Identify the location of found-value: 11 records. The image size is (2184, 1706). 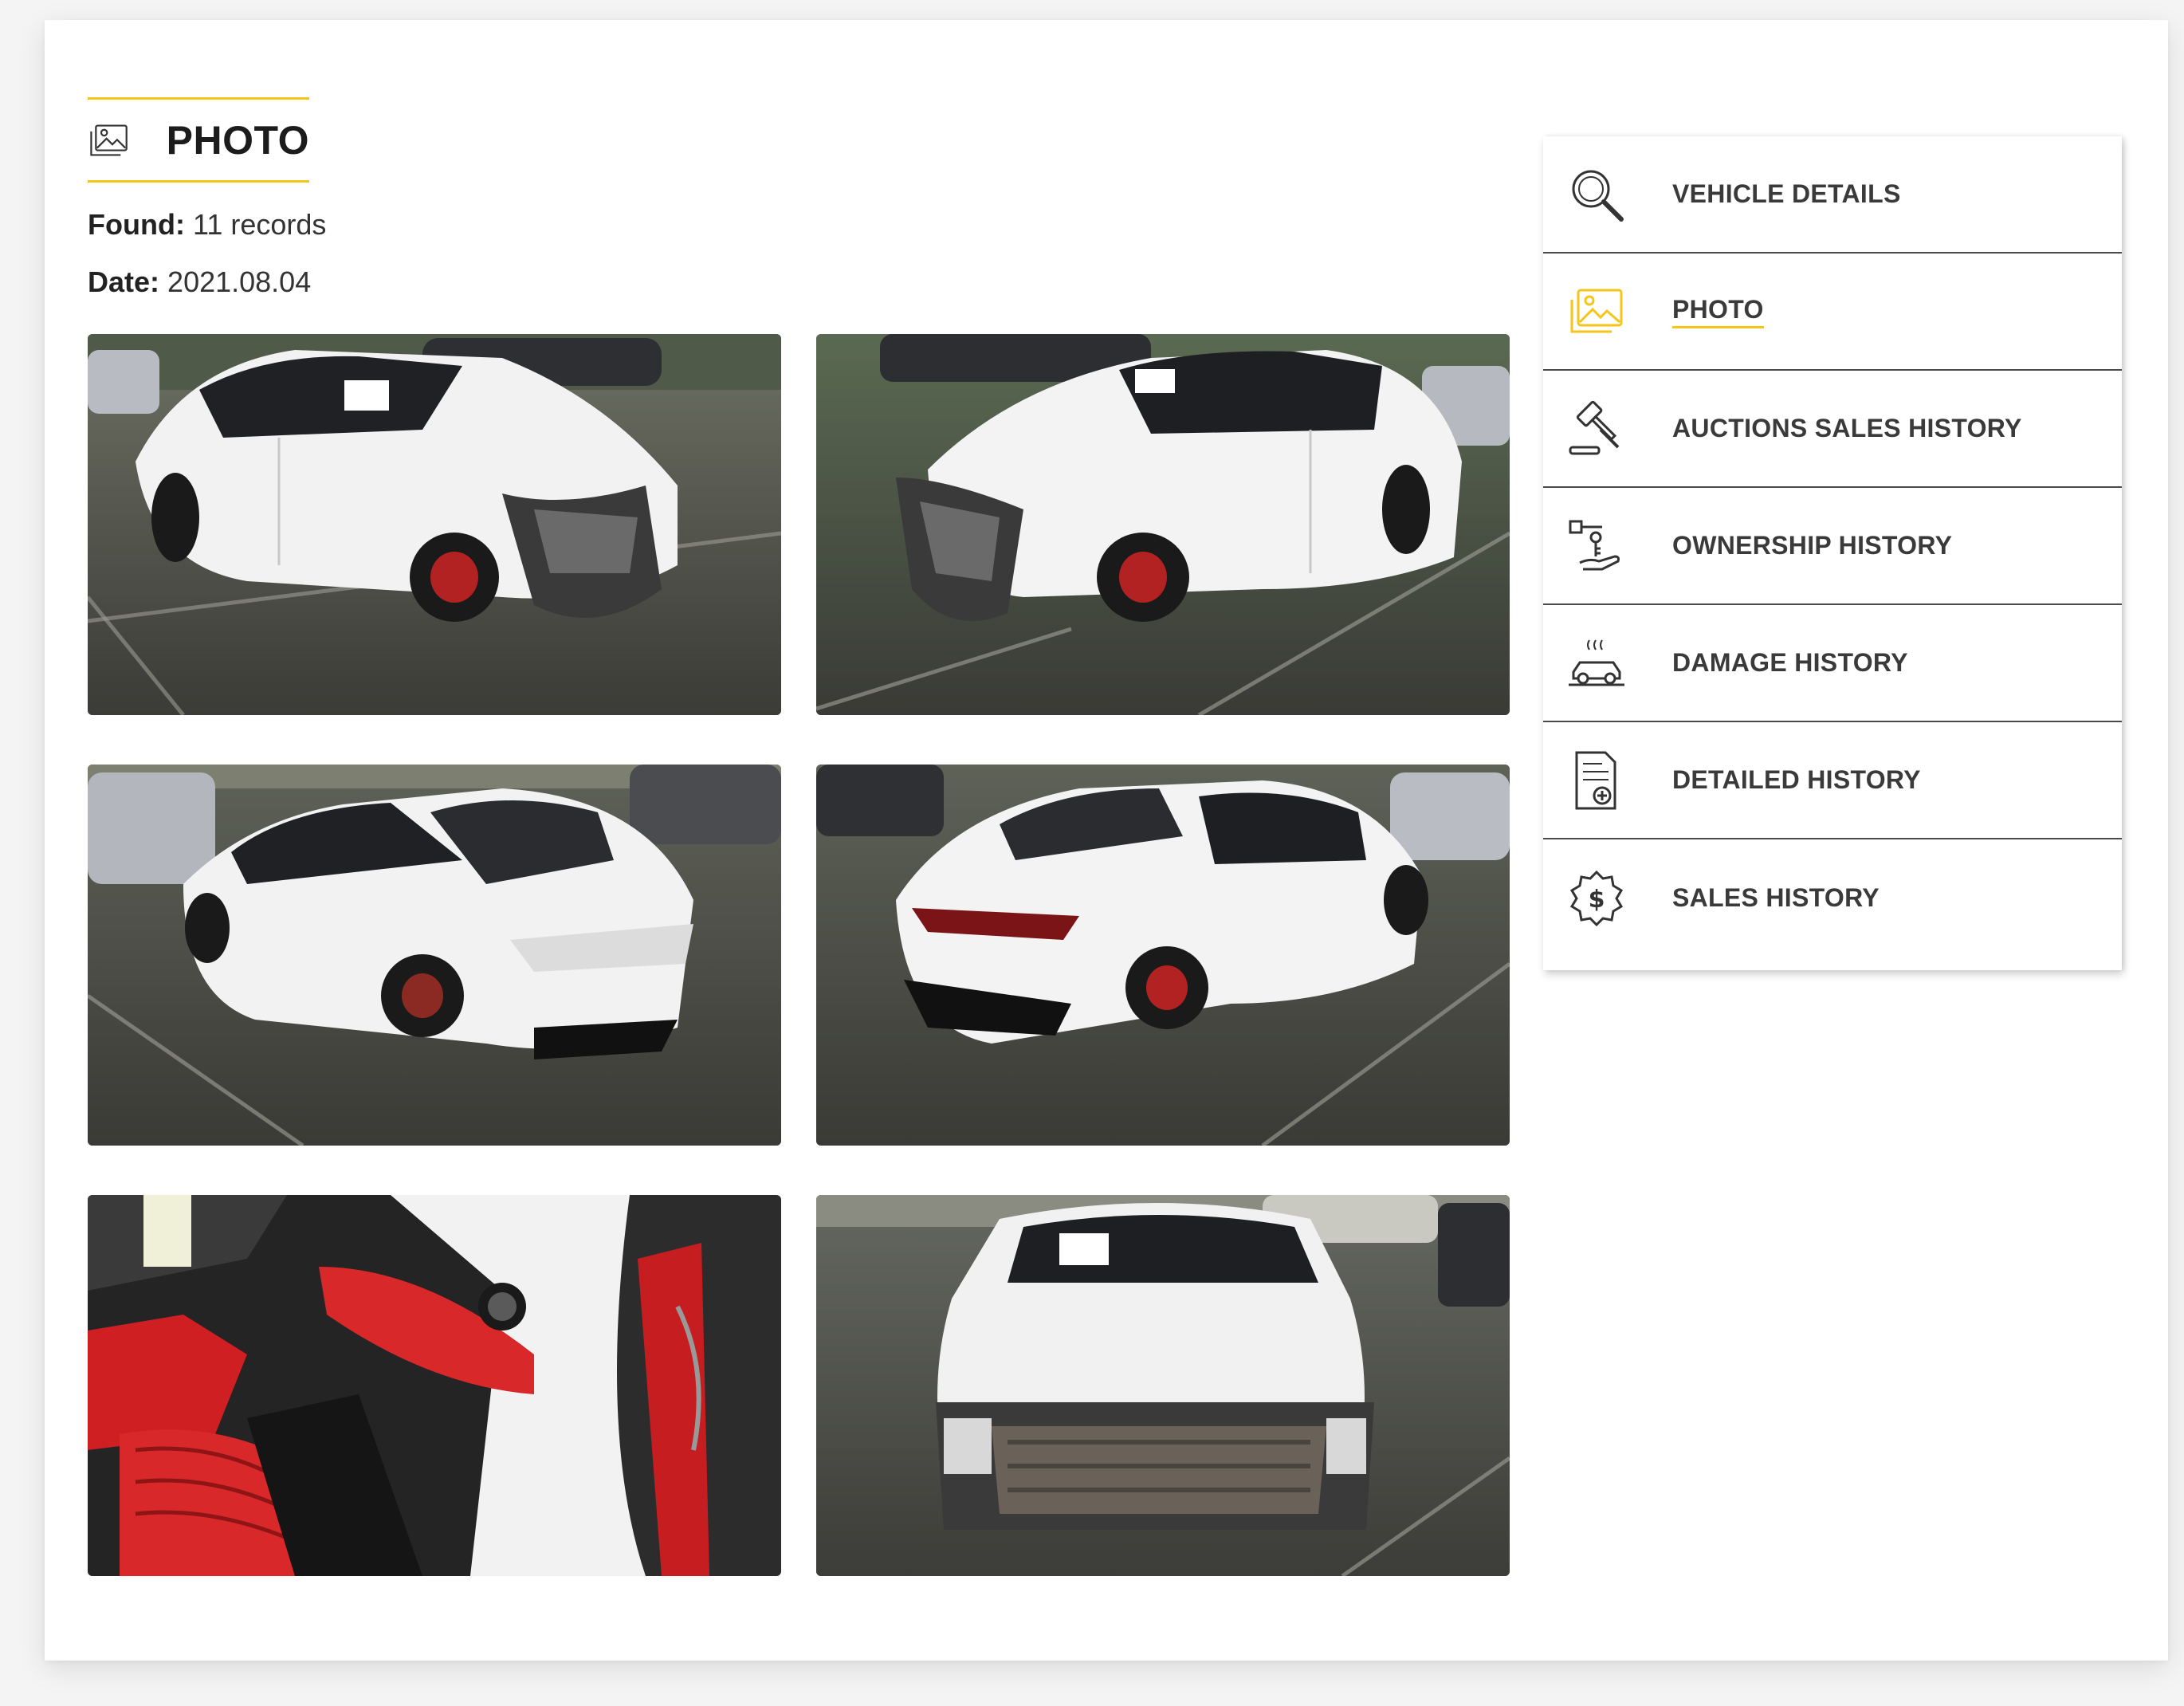
(259, 224).